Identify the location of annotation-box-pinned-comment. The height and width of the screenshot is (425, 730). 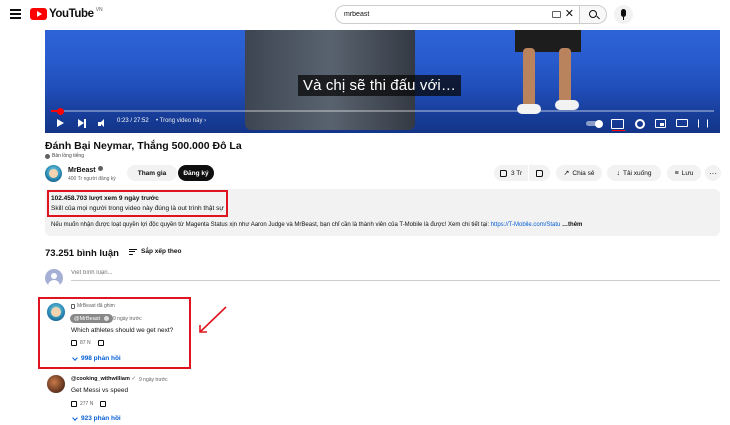
(114, 333).